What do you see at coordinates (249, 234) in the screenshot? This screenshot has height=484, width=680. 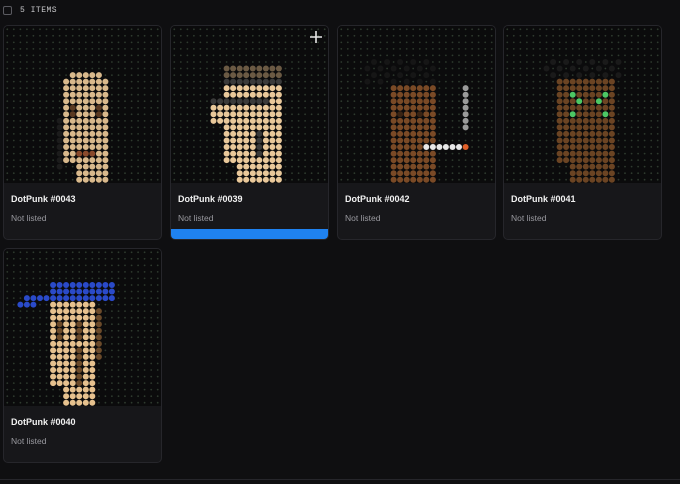 I see `card-action-bar` at bounding box center [249, 234].